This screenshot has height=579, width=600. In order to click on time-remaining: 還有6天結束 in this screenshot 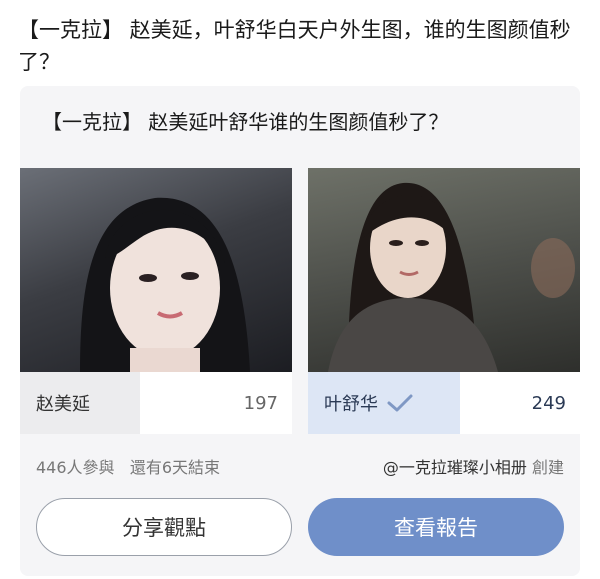, I will do `click(174, 467)`.